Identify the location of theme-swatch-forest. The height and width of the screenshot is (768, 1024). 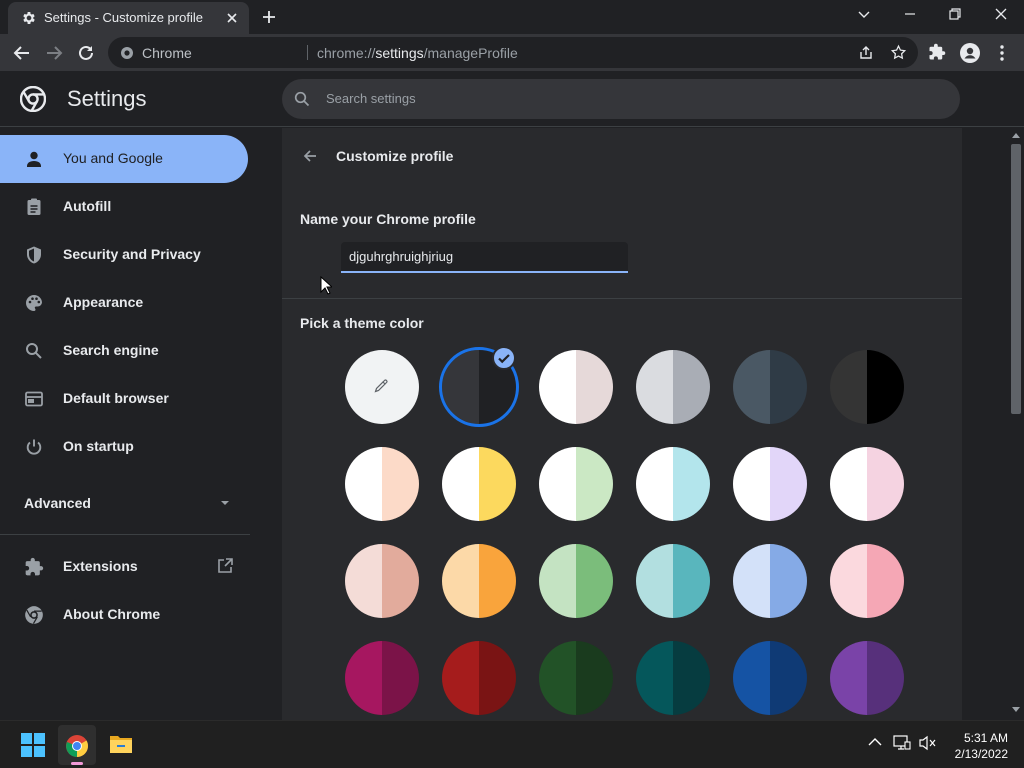
(576, 678).